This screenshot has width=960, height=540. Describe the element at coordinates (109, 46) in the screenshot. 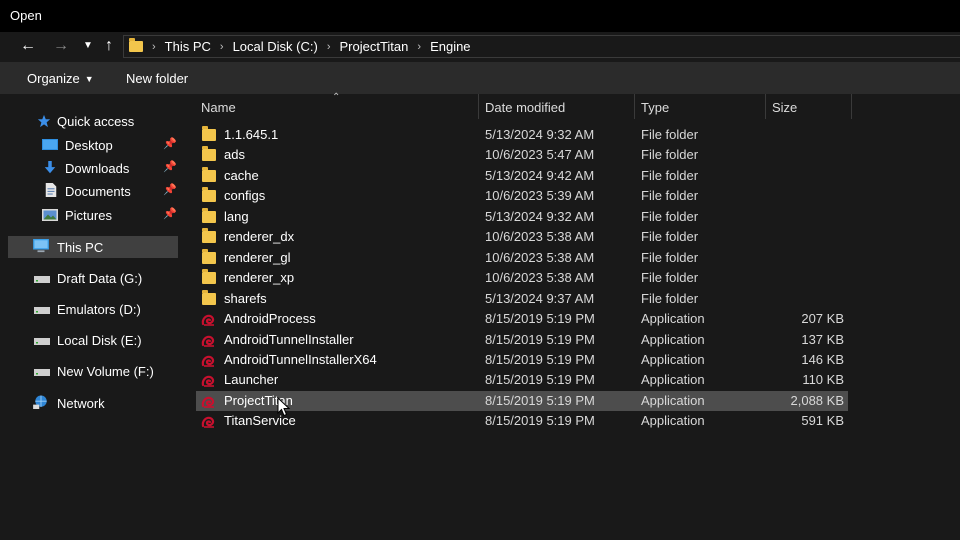

I see `up-arrow-icon: ↑` at that location.